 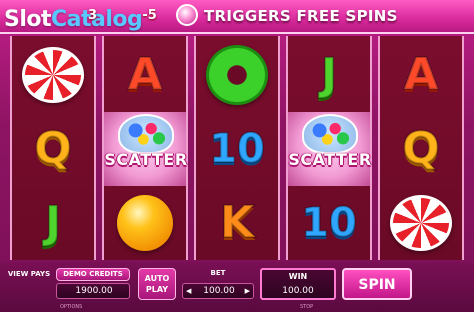 I want to click on stop-link: STOP, so click(x=306, y=307).